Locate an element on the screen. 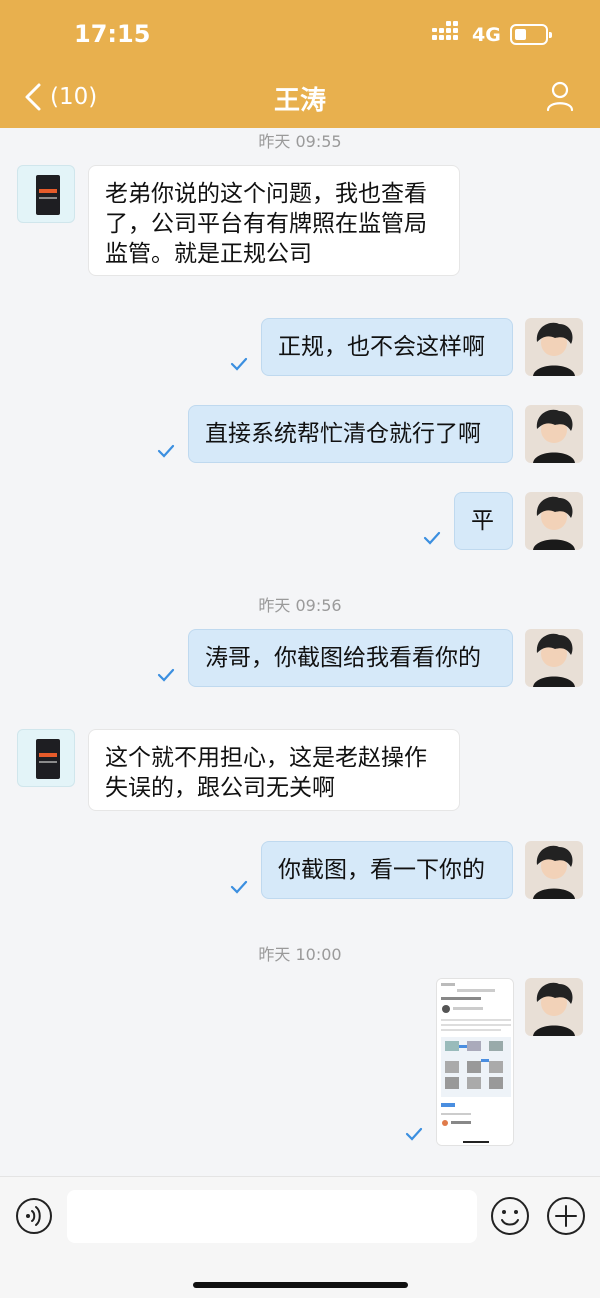 The image size is (600, 1298). message-bubble: 你截图，看一下你的 is located at coordinates (387, 870).